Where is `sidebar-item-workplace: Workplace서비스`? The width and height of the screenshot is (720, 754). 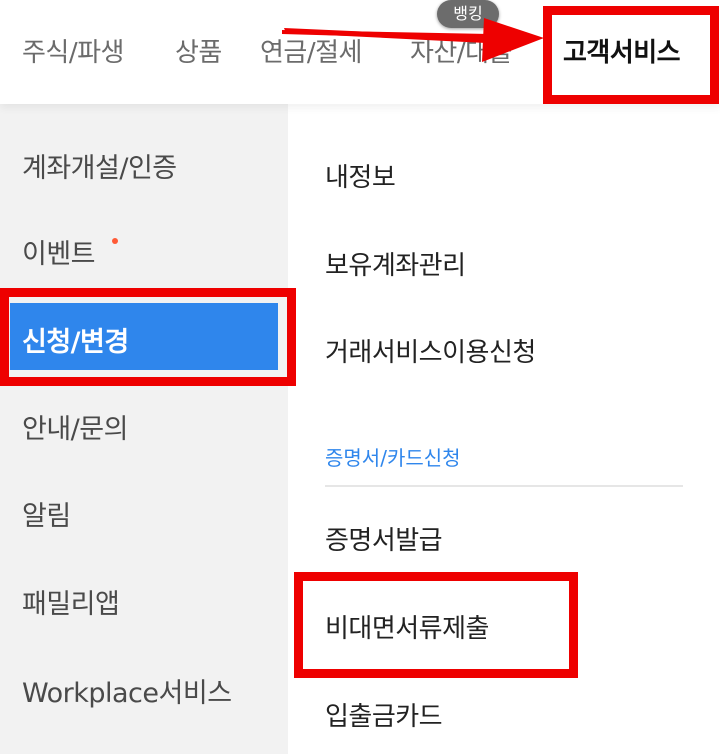
sidebar-item-workplace: Workplace서비스 is located at coordinates (127, 690).